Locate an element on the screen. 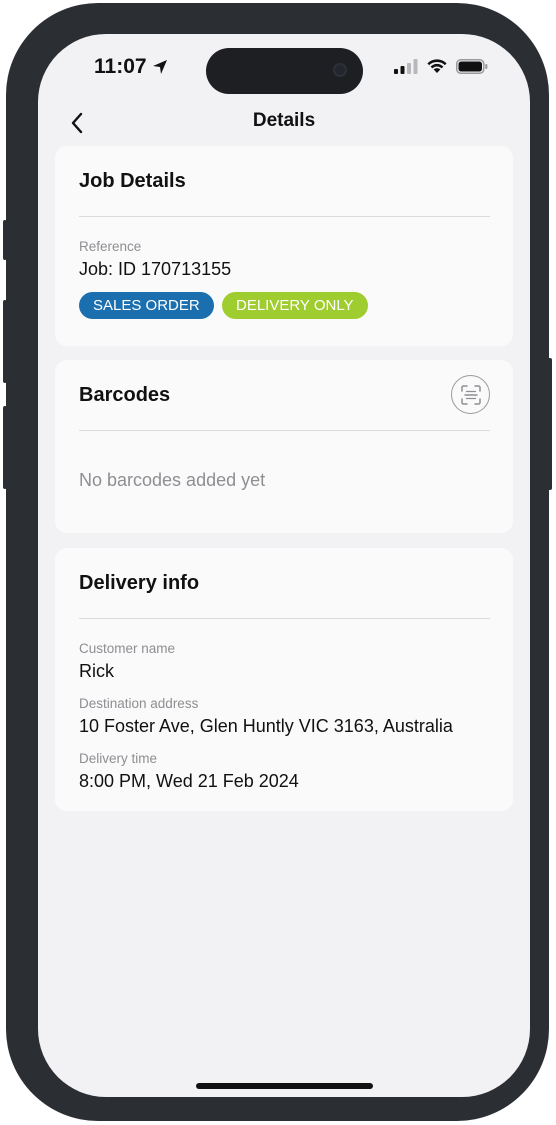 This screenshot has width=556, height=1125. barcodes-card: Barcodes No barcodes added yet is located at coordinates (284, 446).